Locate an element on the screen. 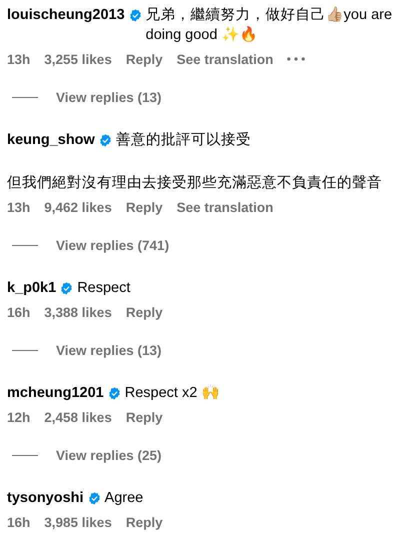  view-replies-link: View replies (741) is located at coordinates (113, 245).